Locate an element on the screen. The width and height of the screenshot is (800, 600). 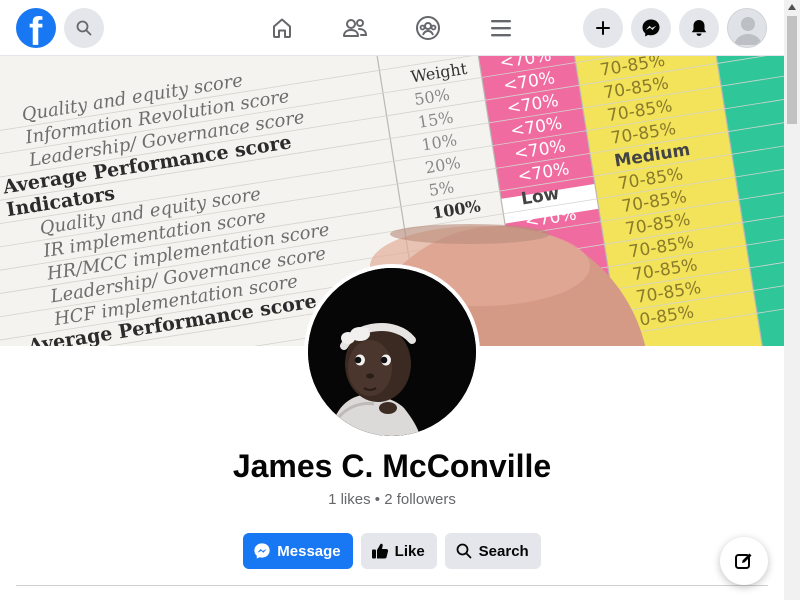
thumbs-up-icon is located at coordinates (380, 551).